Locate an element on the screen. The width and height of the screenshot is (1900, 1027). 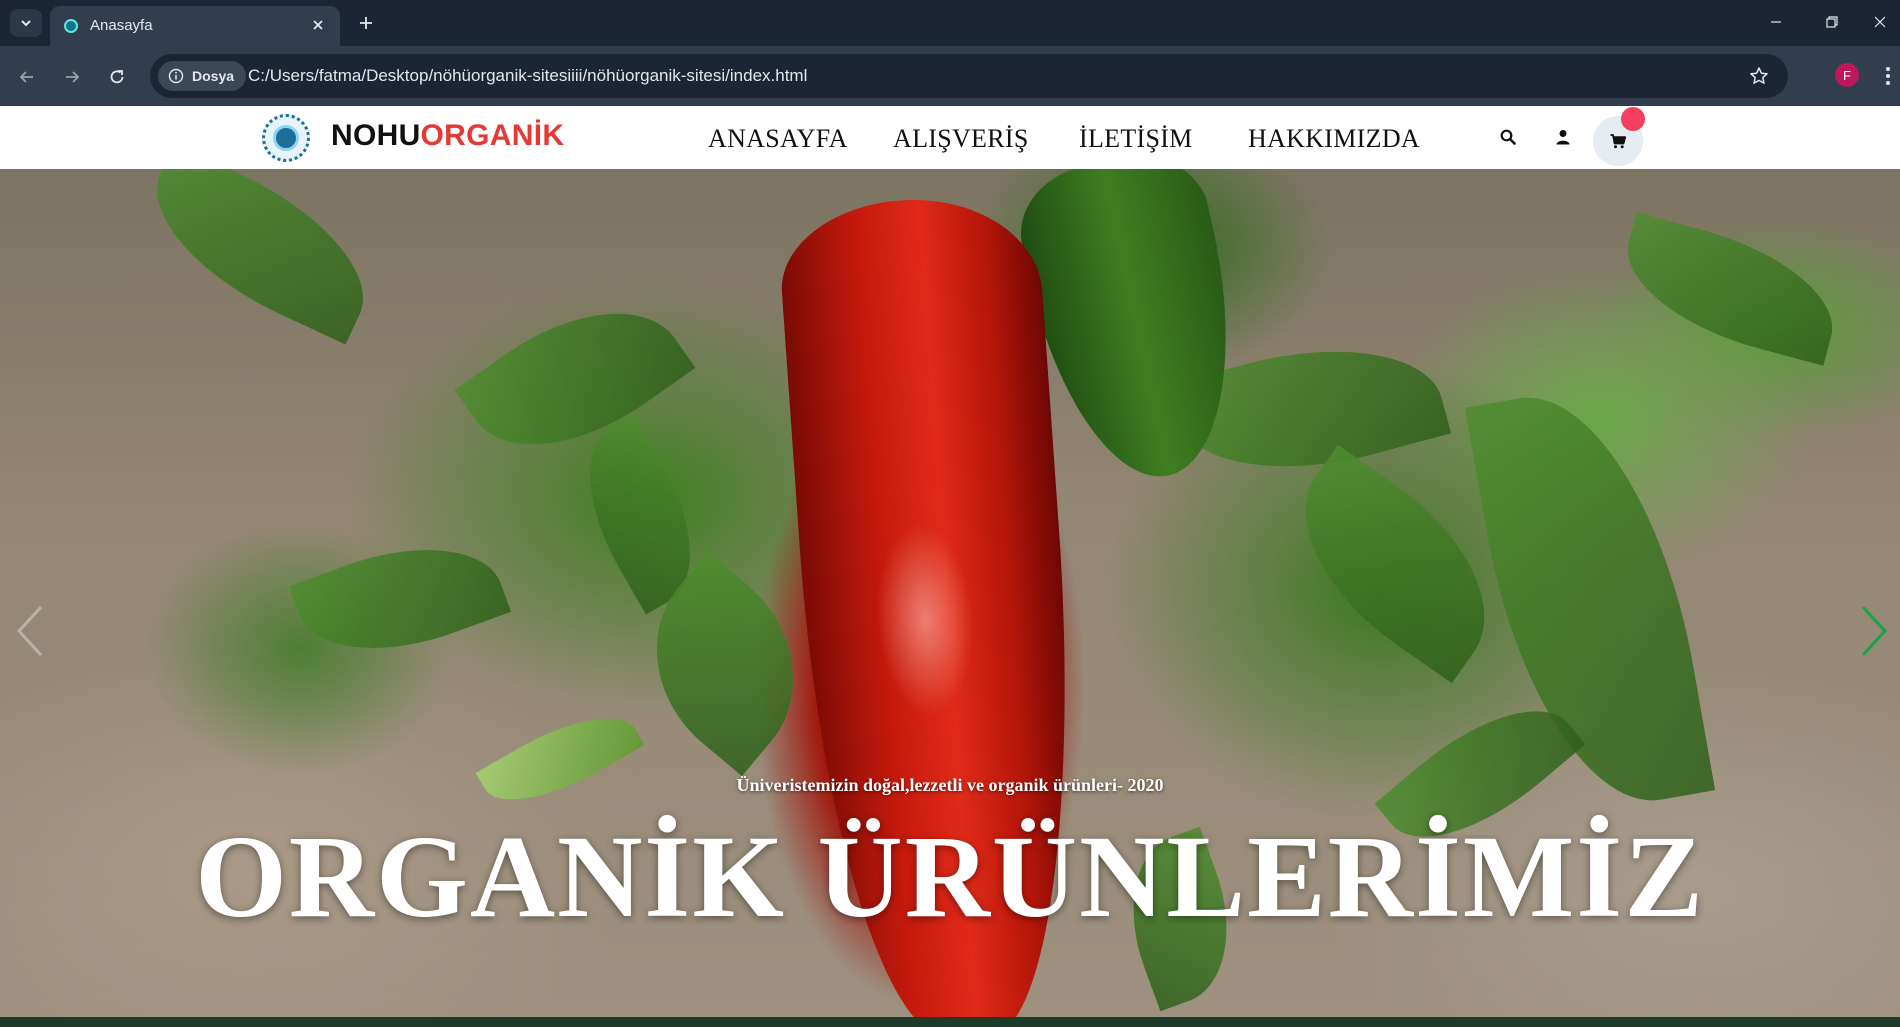
back-button is located at coordinates (27, 77).